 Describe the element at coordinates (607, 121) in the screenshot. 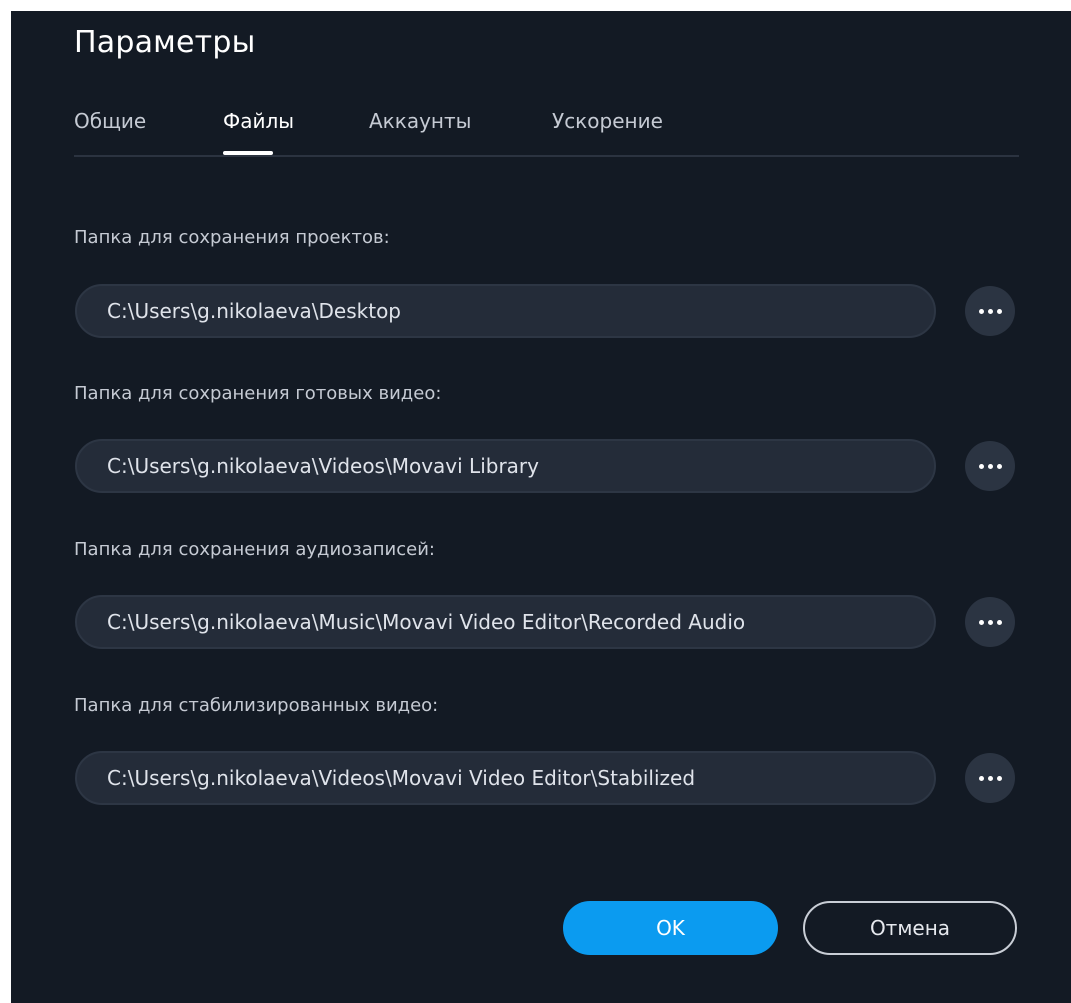

I see `tab-acceleration: Ускорение` at that location.